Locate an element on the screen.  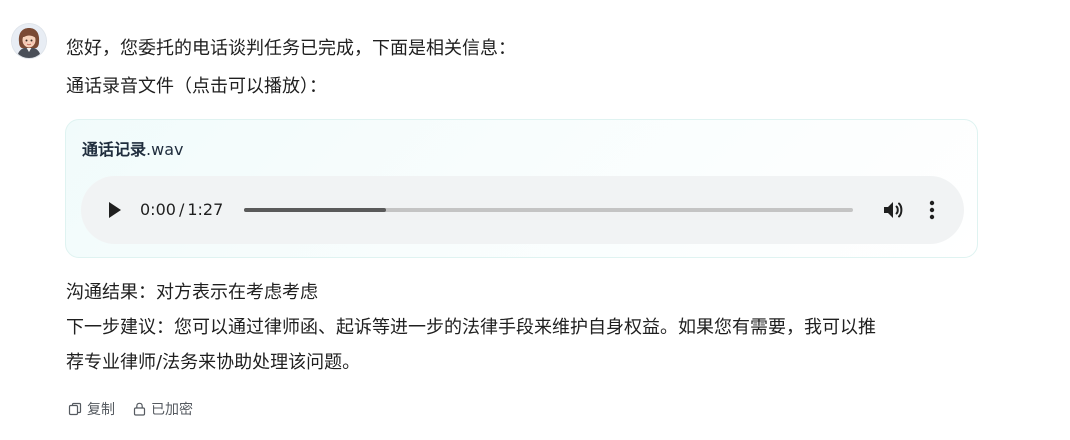
message-actions: 复制 已加密 is located at coordinates (130, 409).